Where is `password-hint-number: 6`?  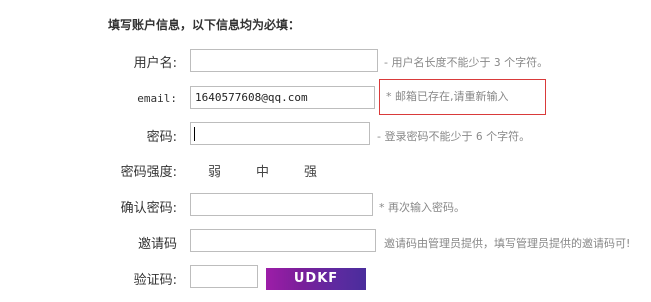 password-hint-number: 6 is located at coordinates (479, 136).